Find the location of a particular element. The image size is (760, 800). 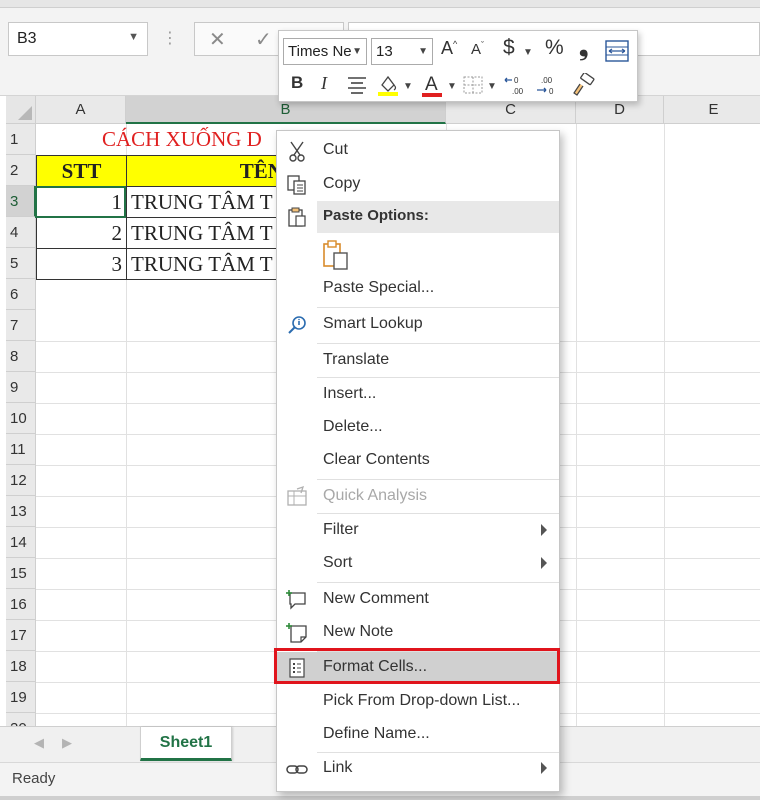

row-header: 16 is located at coordinates (21, 604).